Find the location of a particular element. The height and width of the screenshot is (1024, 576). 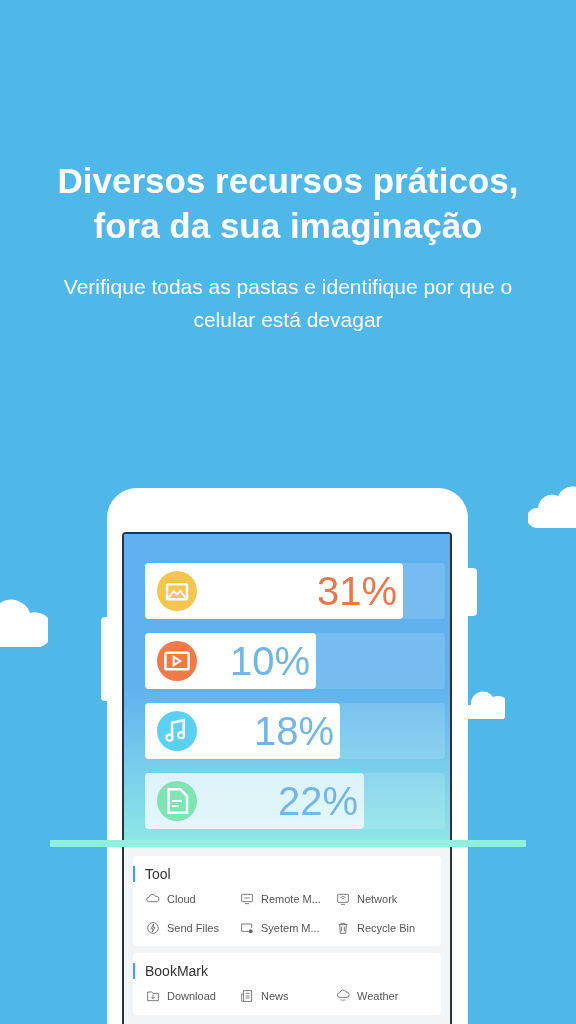

section-title: BookMark is located at coordinates (281, 971).